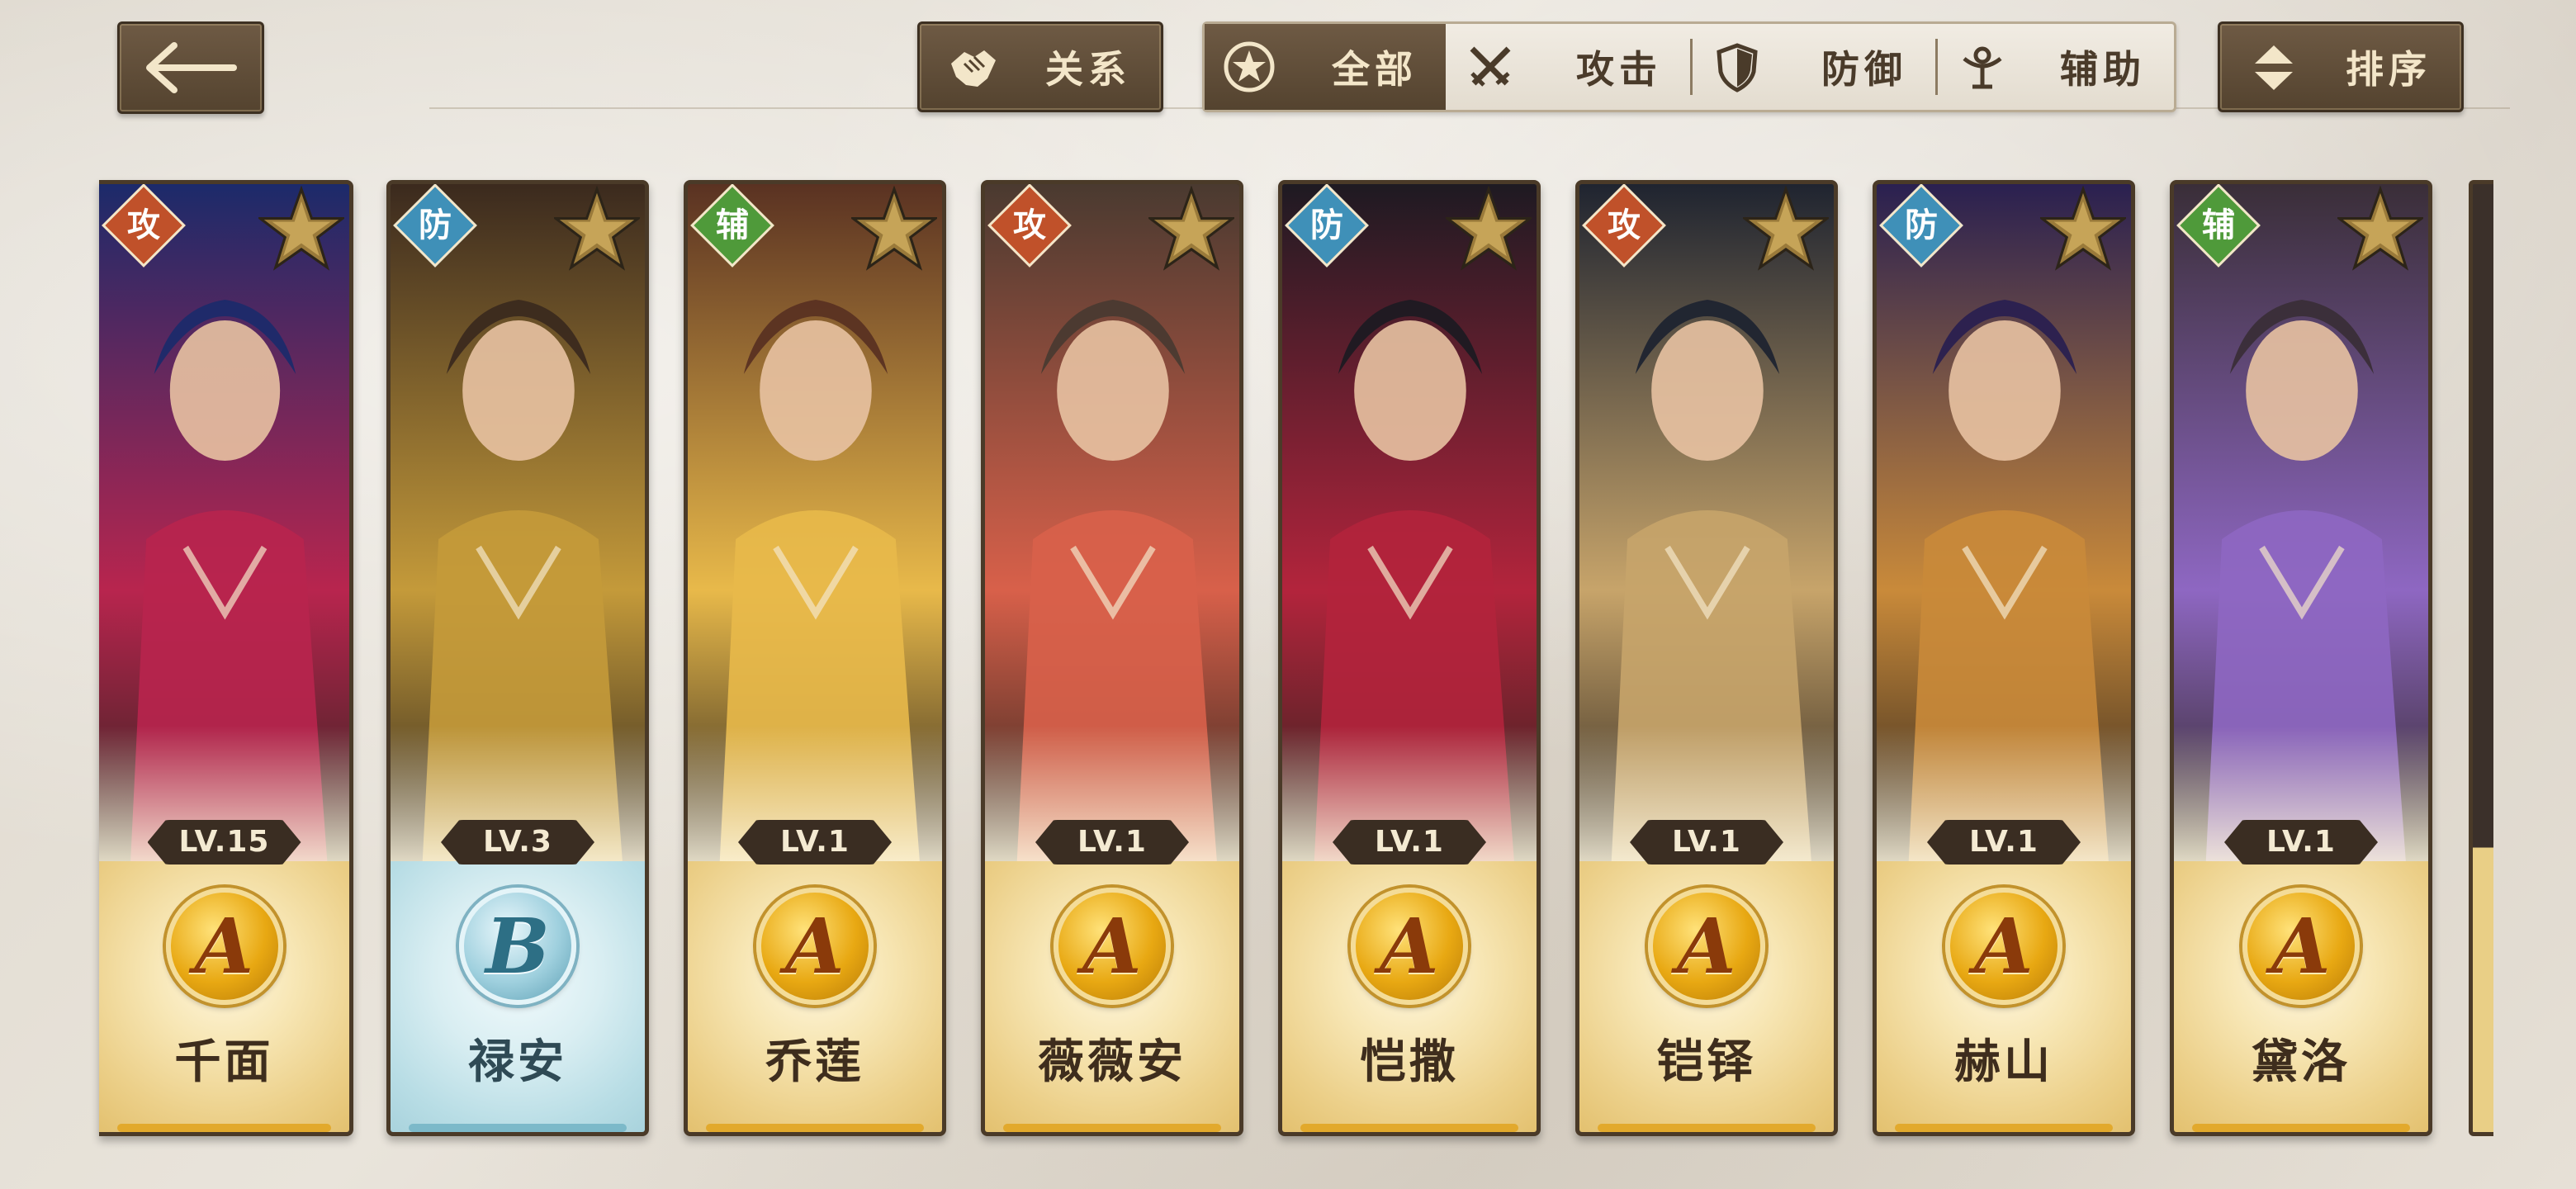 The height and width of the screenshot is (1189, 2576). I want to click on level-tag: LV.3, so click(517, 842).